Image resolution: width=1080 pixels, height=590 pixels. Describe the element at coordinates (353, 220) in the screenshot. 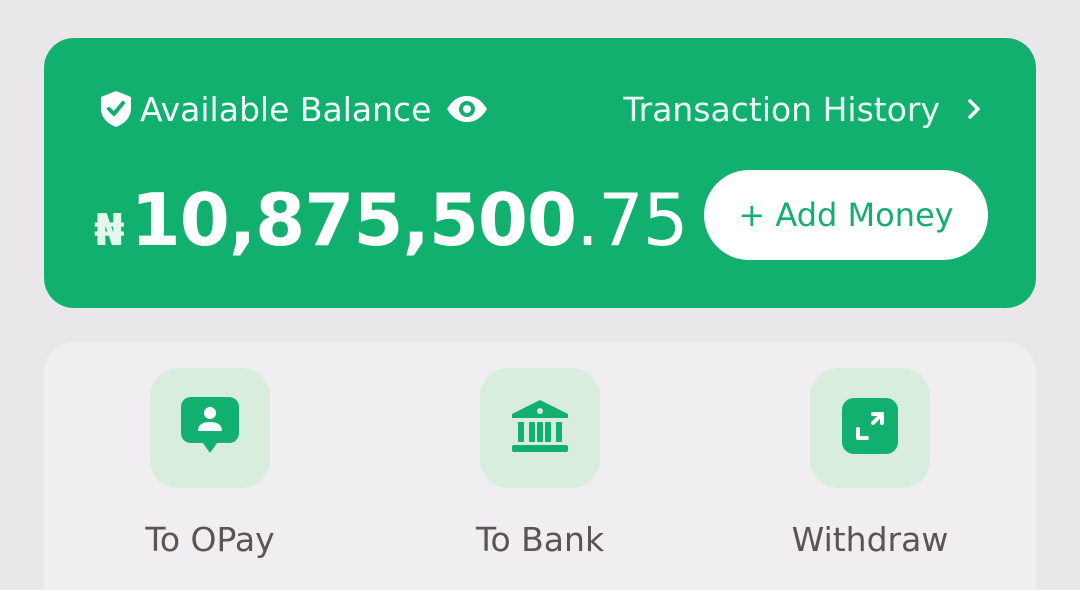

I see `amount-whole: 10,875,500` at that location.